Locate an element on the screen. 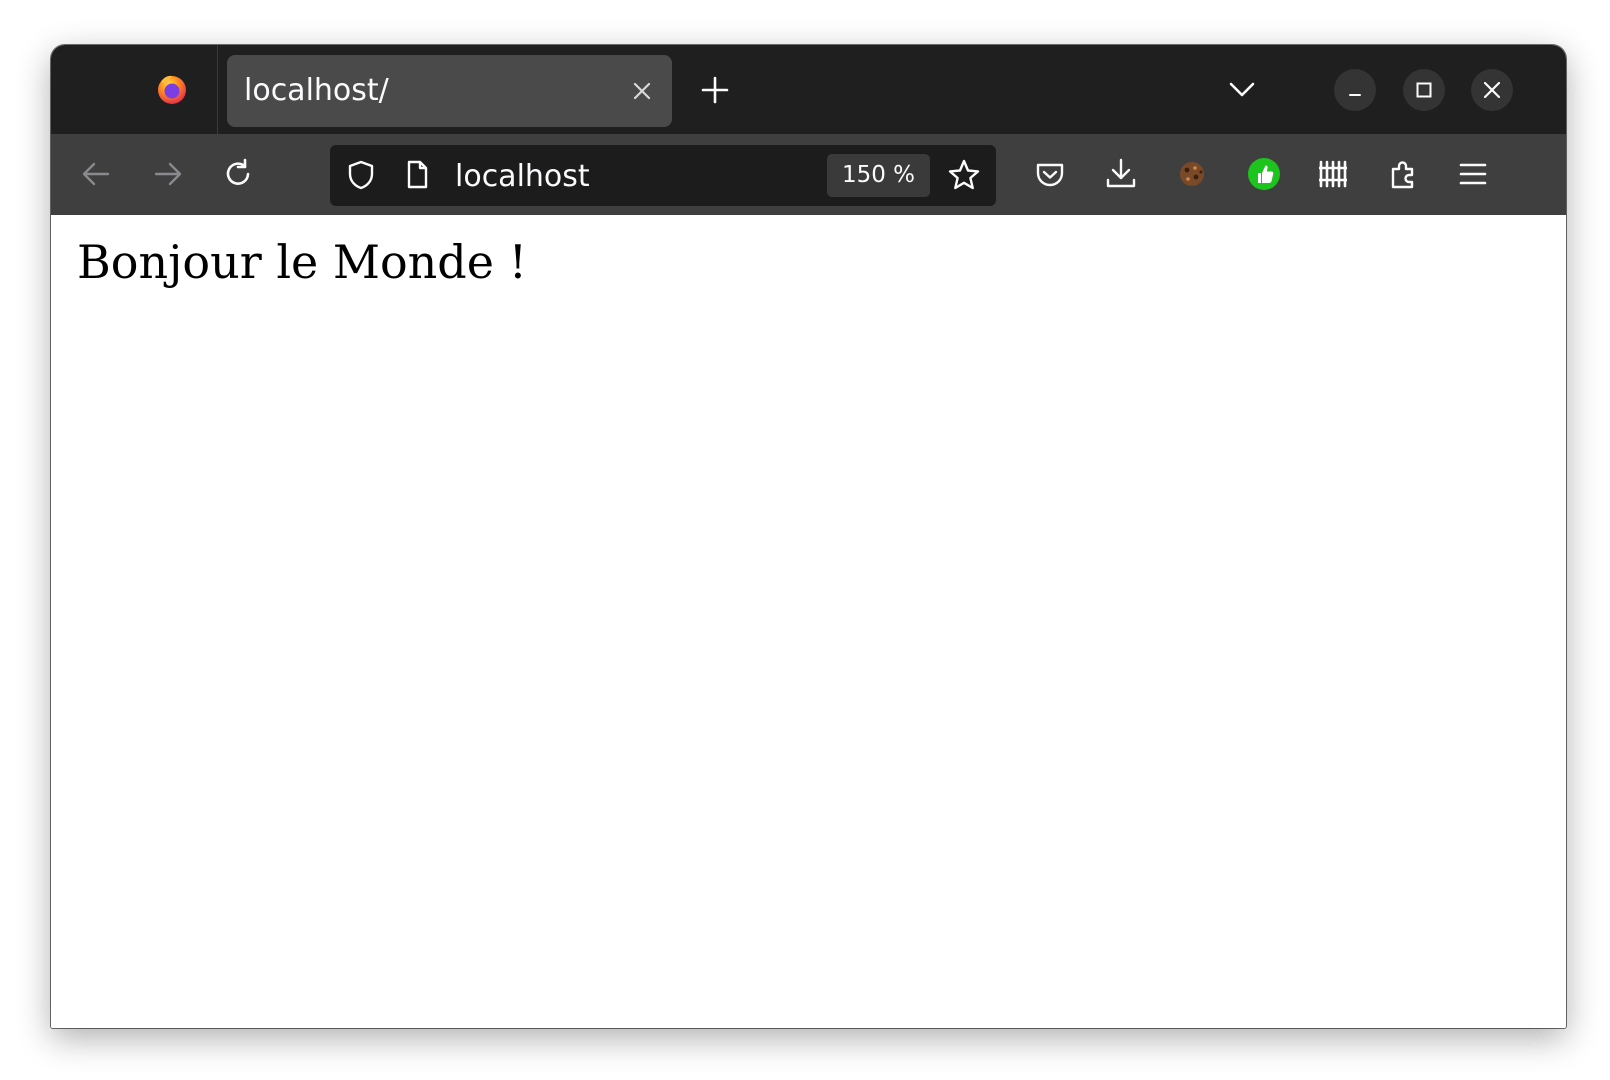 This screenshot has height=1080, width=1610. chevron-down-icon is located at coordinates (1242, 89).